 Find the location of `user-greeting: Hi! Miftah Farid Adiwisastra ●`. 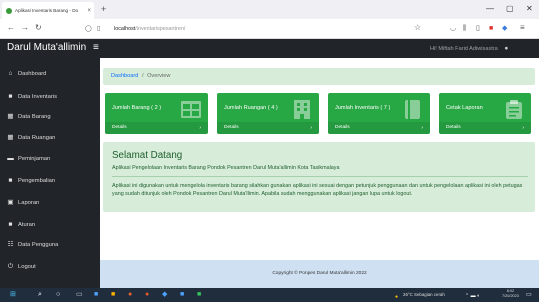

user-greeting: Hi! Miftah Farid Adiwisastra ● is located at coordinates (469, 49).